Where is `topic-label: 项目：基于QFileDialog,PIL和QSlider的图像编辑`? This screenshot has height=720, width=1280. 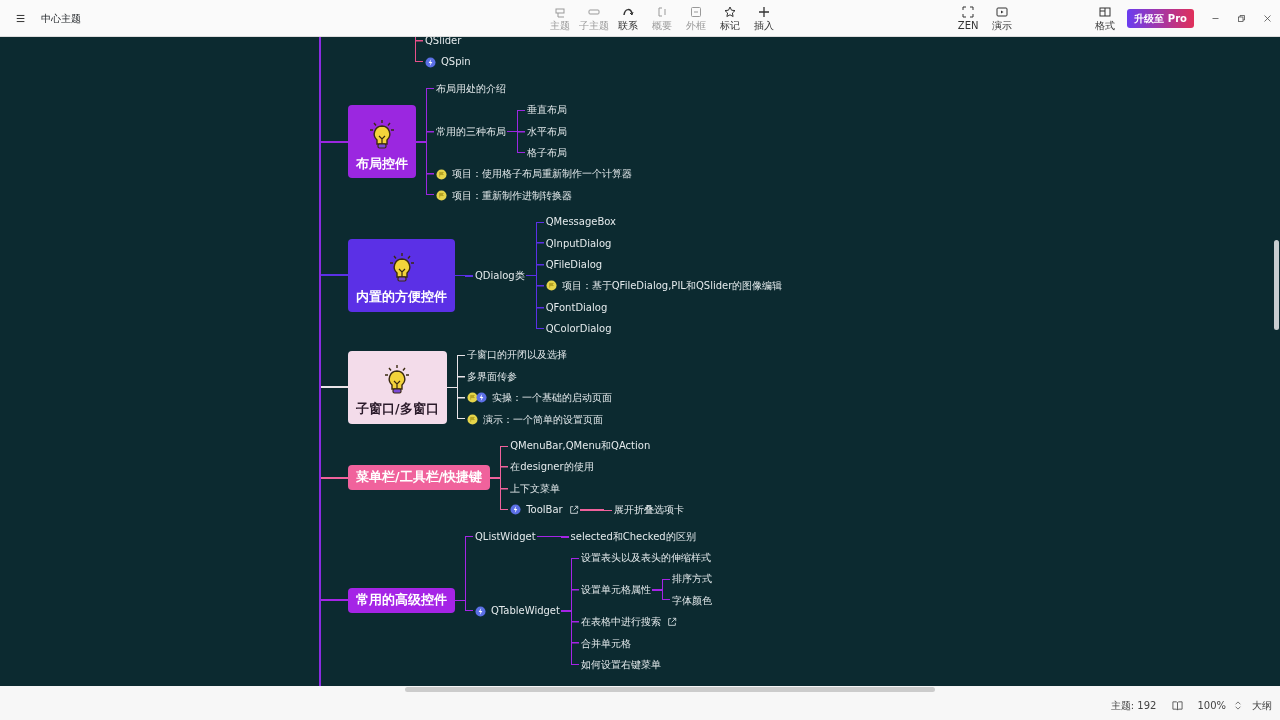
topic-label: 项目：基于QFileDialog,PIL和QSlider的图像编辑 is located at coordinates (672, 286).